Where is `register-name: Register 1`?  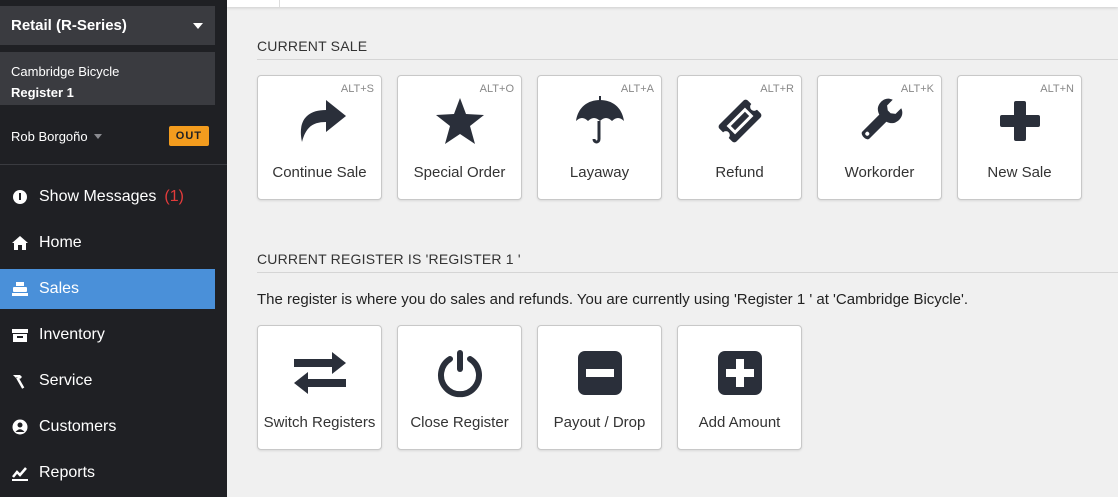 register-name: Register 1 is located at coordinates (42, 92).